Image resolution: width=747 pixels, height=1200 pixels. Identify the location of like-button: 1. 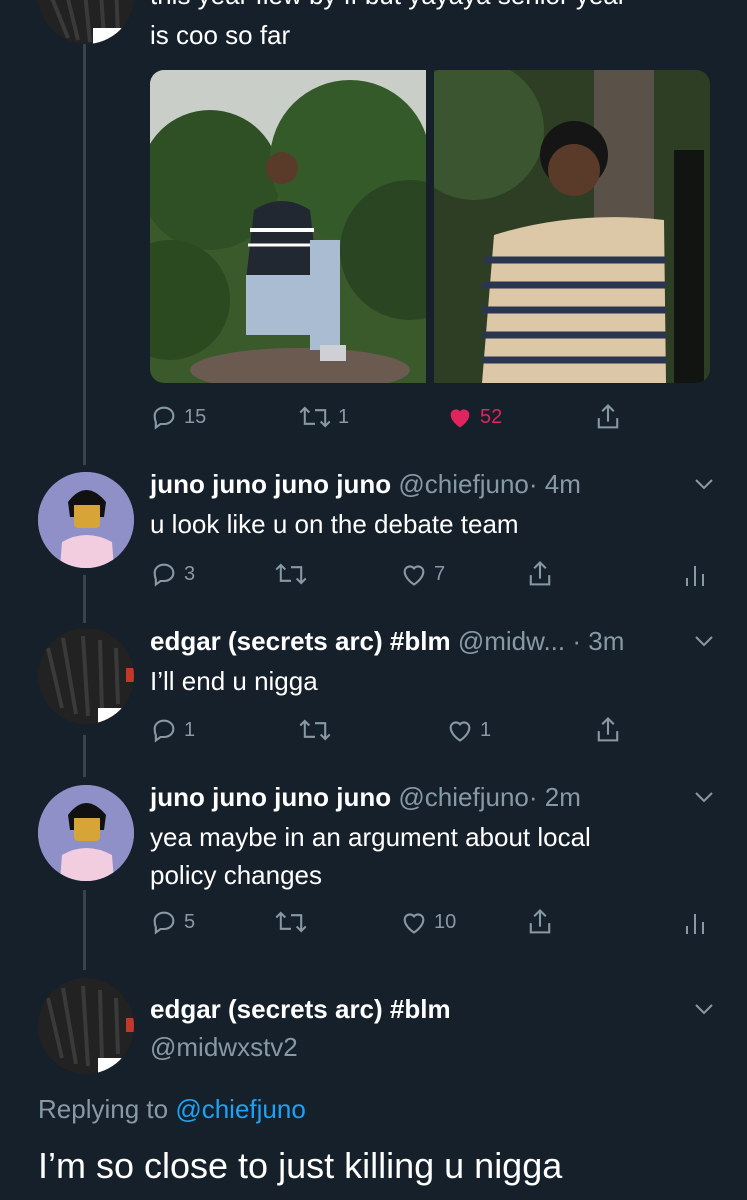
(468, 730).